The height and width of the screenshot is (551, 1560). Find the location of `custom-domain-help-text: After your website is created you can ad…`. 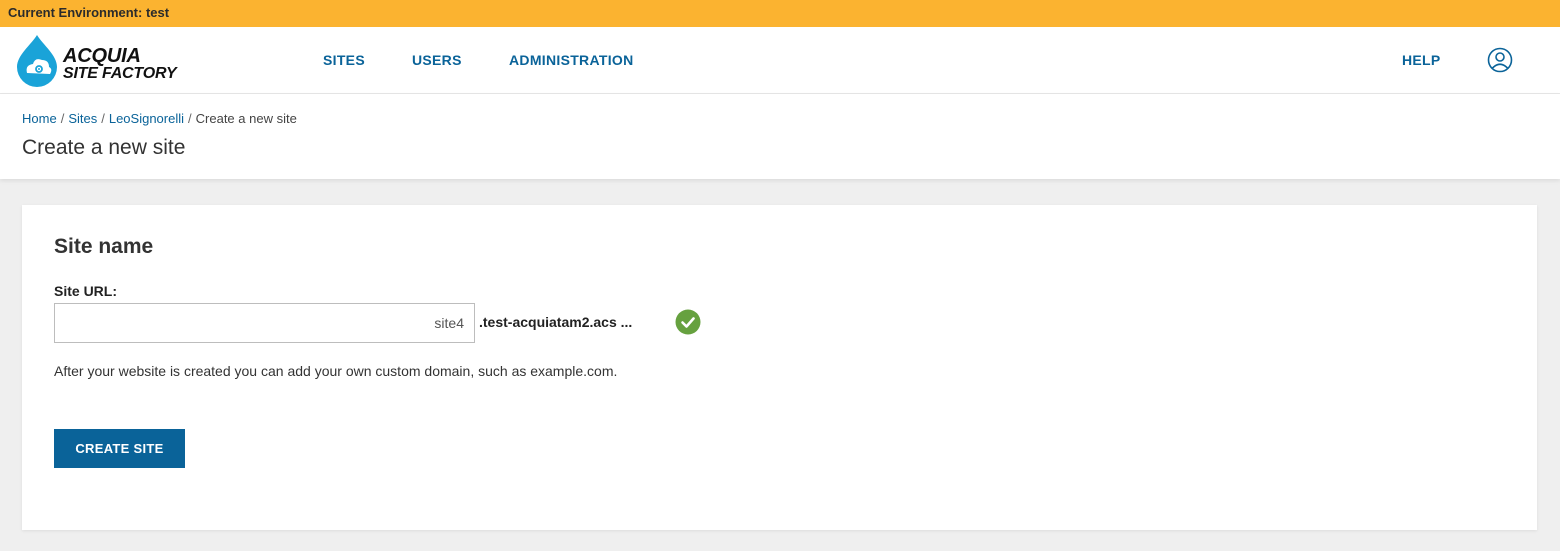

custom-domain-help-text: After your website is created you can ad… is located at coordinates (336, 371).